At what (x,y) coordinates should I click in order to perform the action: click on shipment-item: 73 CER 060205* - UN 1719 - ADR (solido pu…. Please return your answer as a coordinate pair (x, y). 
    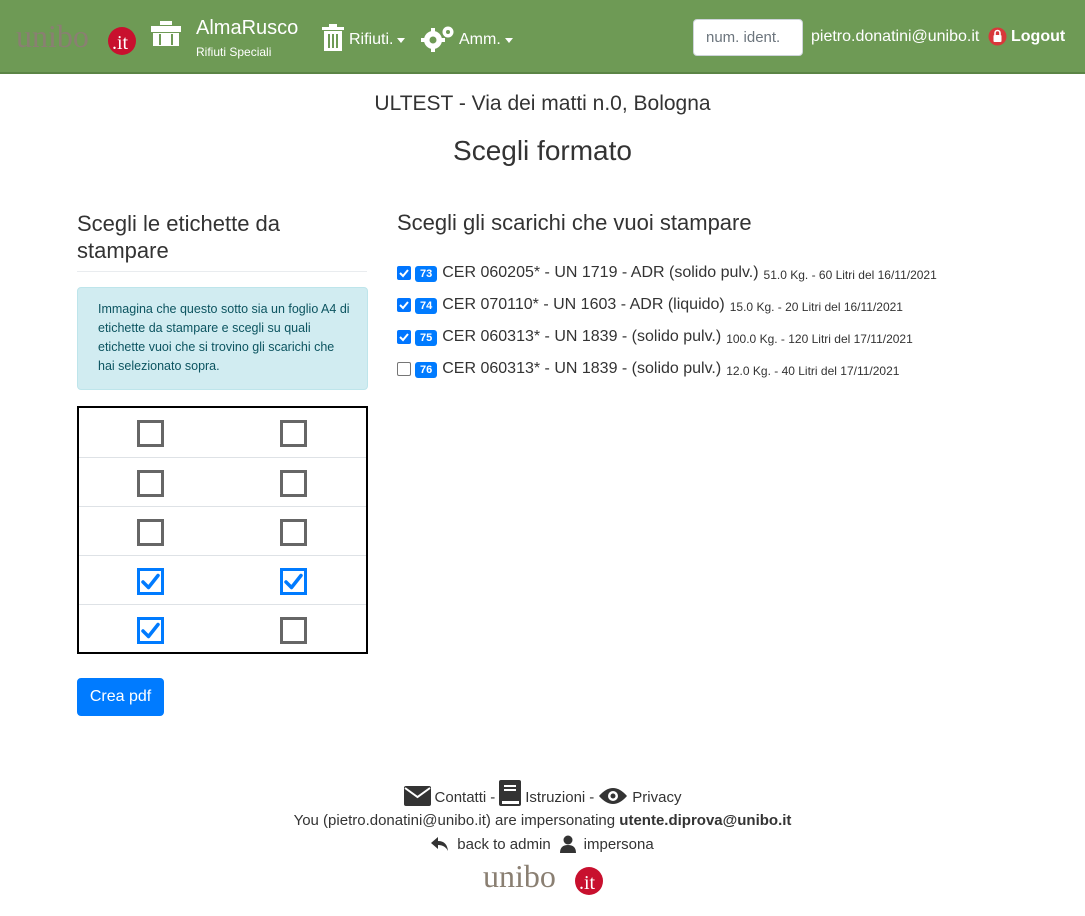
    Looking at the image, I should click on (667, 273).